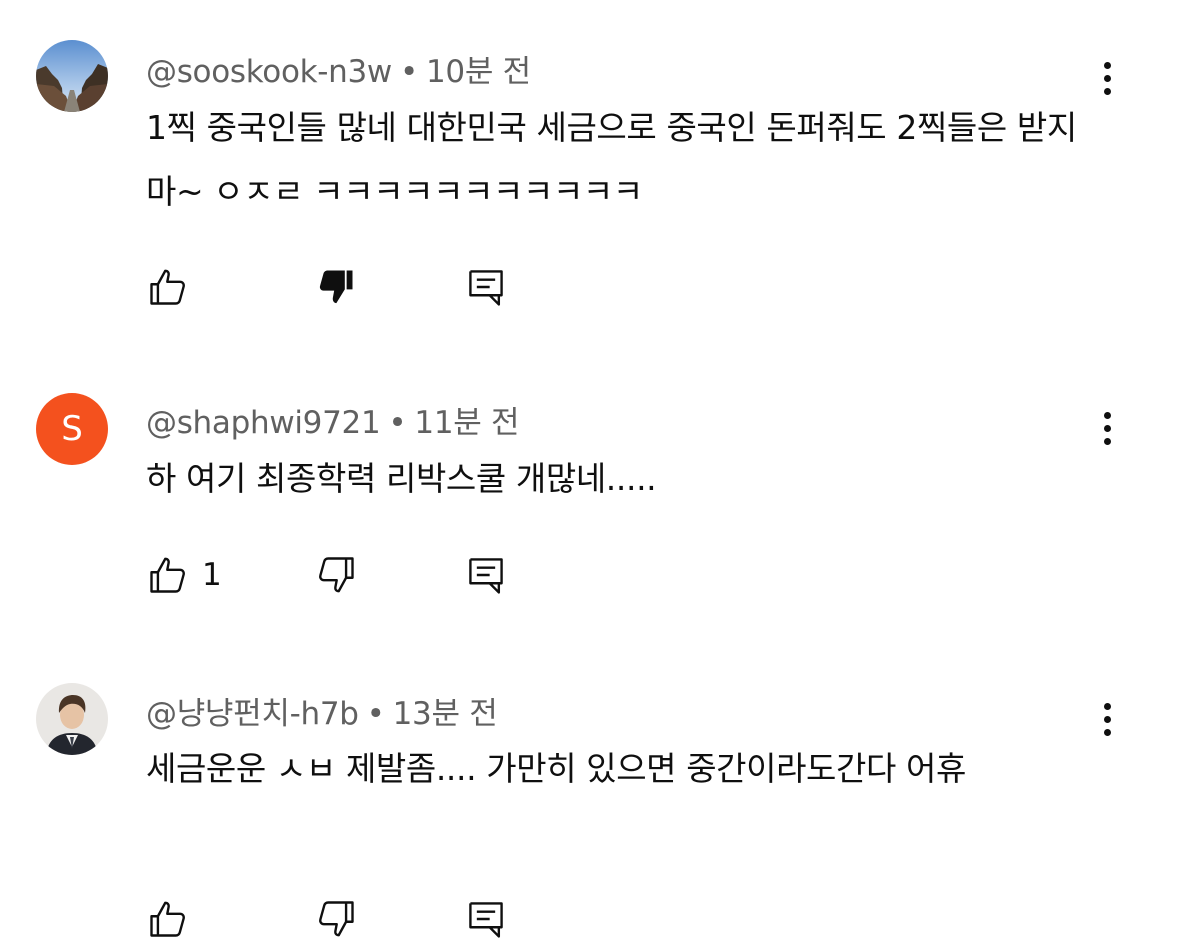 The width and height of the screenshot is (1179, 949). What do you see at coordinates (269, 72) in the screenshot?
I see `comment-author: @sooskook-n3w` at bounding box center [269, 72].